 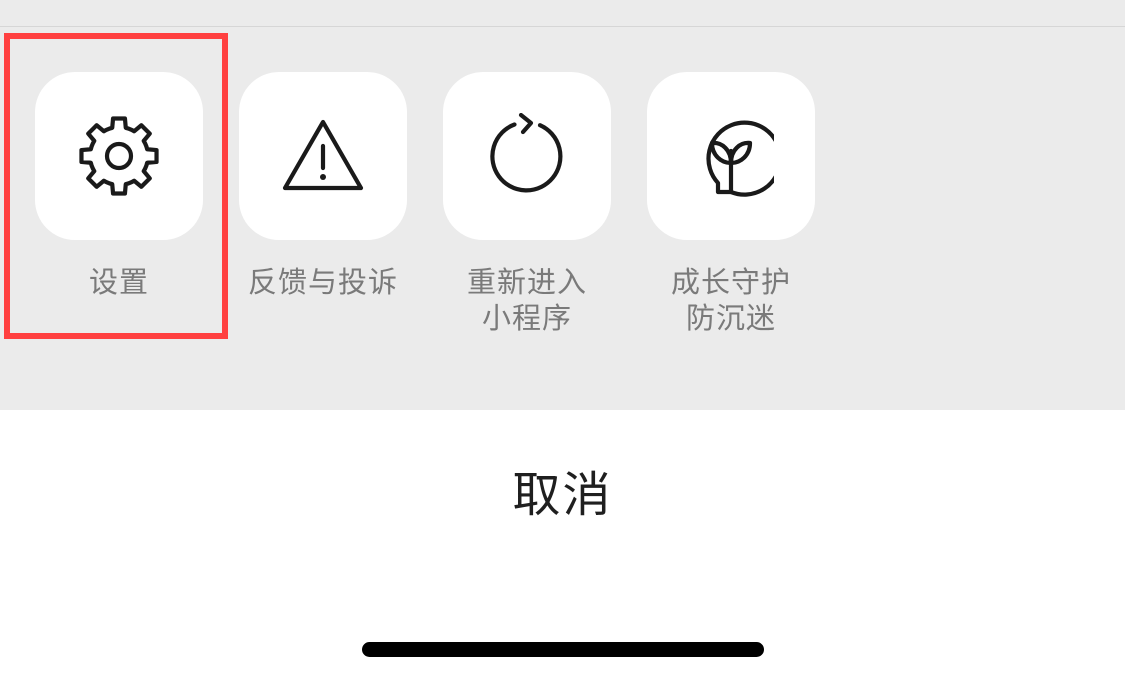 I want to click on reenter-action: 重新进入 小程序, so click(x=527, y=204).